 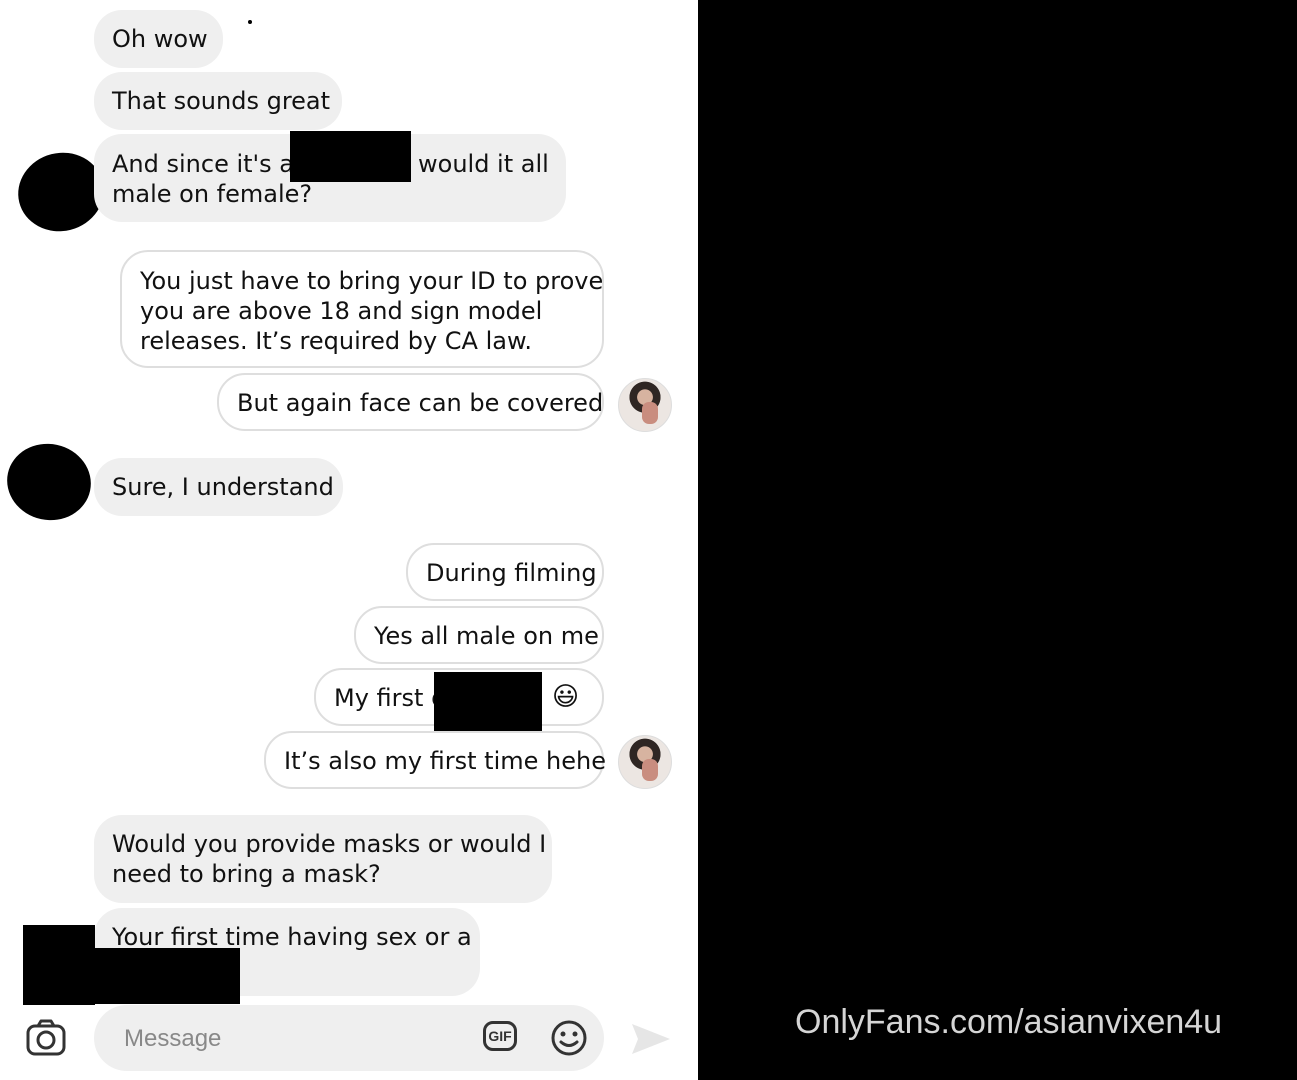 What do you see at coordinates (566, 697) in the screenshot?
I see `smiley-emoji: 😃` at bounding box center [566, 697].